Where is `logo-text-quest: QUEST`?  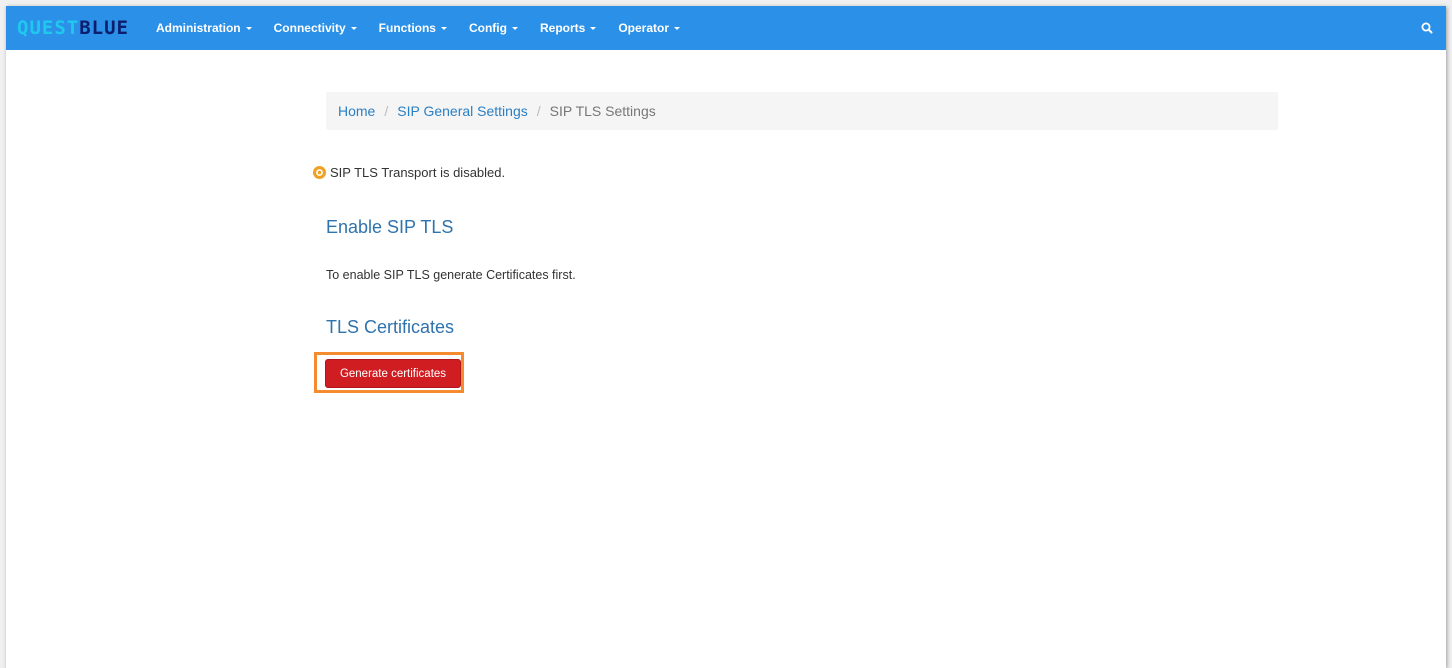
logo-text-quest: QUEST is located at coordinates (48, 28).